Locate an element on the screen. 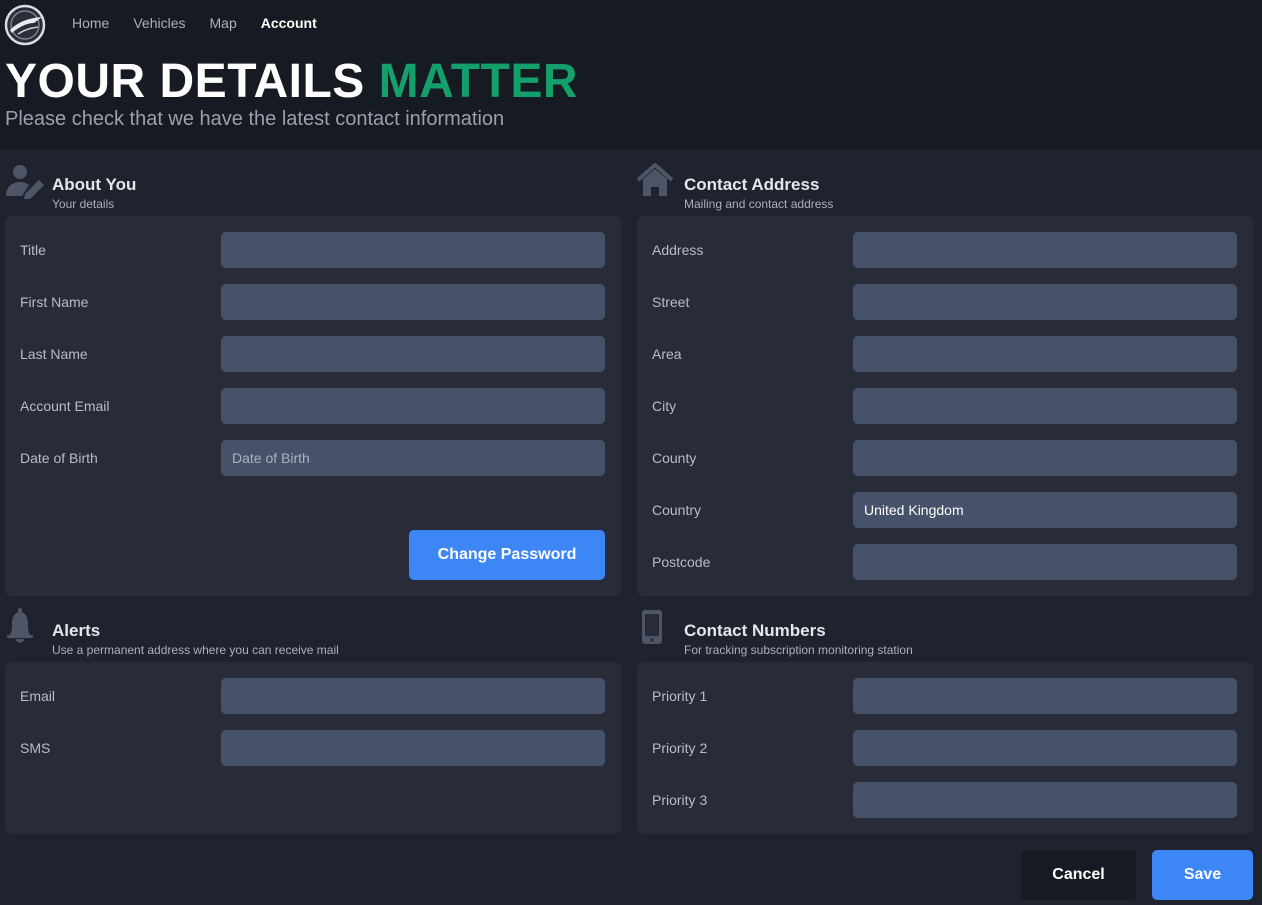  nav-home: Home is located at coordinates (90, 23).